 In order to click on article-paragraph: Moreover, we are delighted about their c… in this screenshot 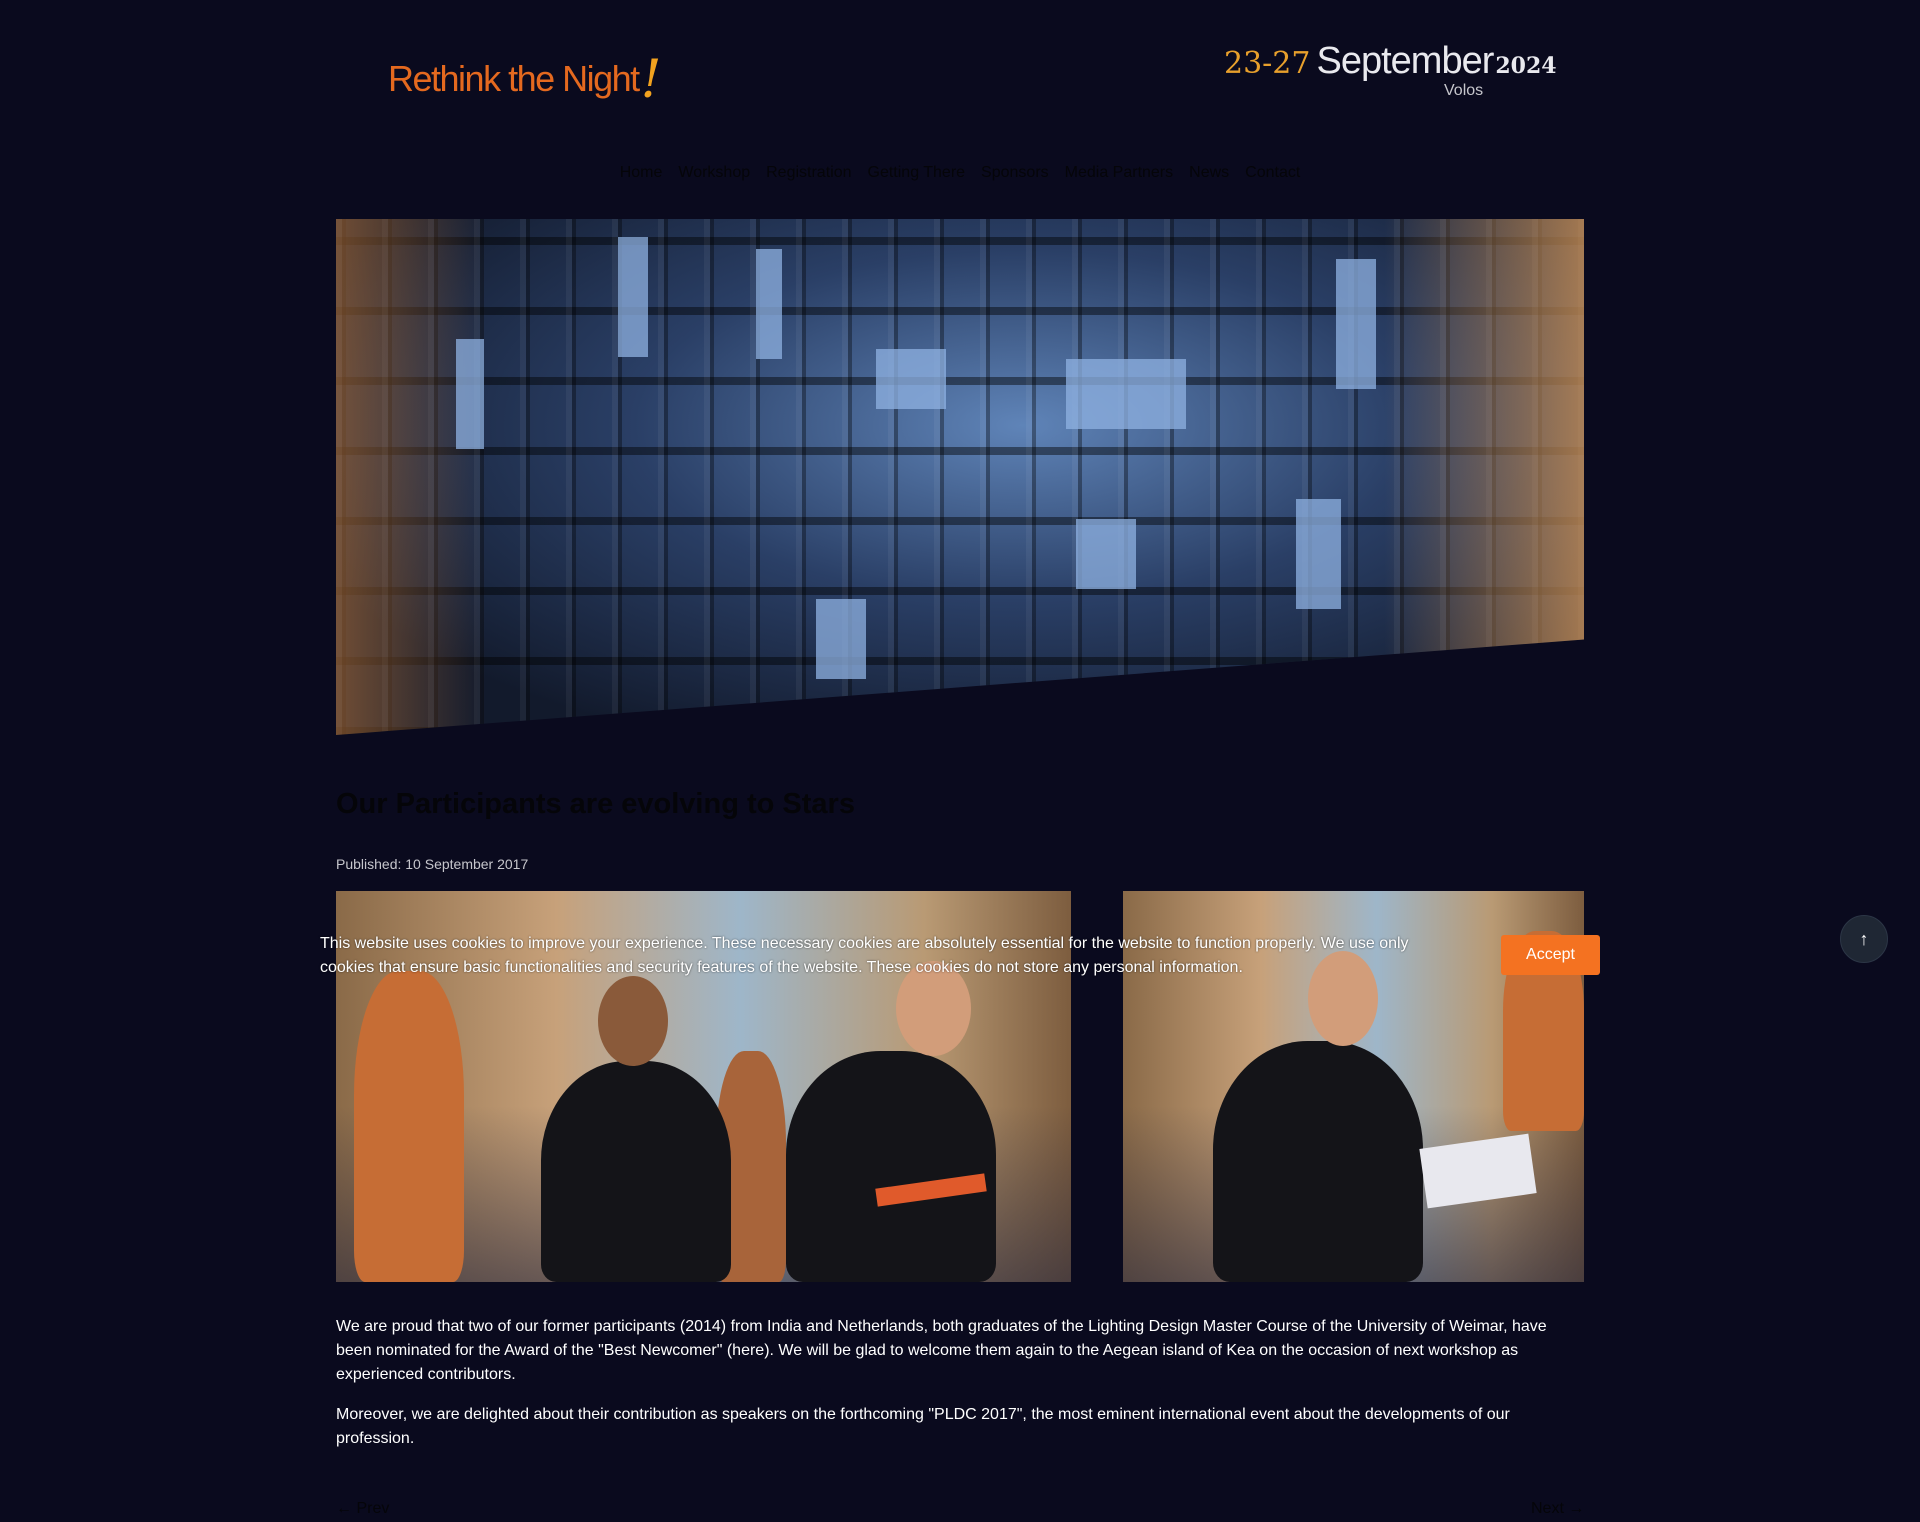, I will do `click(923, 1426)`.